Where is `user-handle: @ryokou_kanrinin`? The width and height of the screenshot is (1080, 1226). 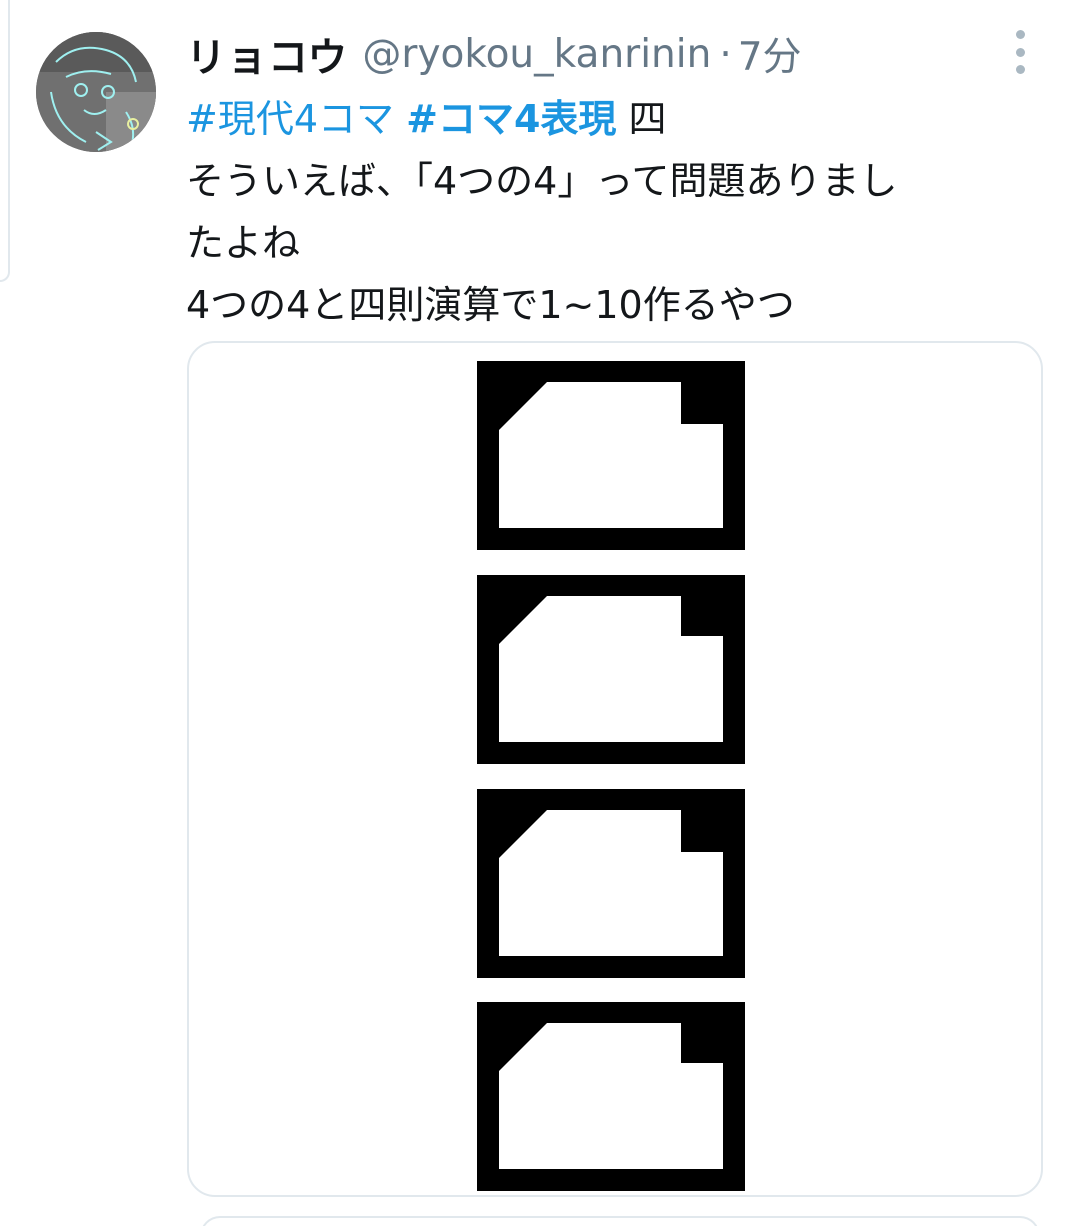
user-handle: @ryokou_kanrinin is located at coordinates (536, 54).